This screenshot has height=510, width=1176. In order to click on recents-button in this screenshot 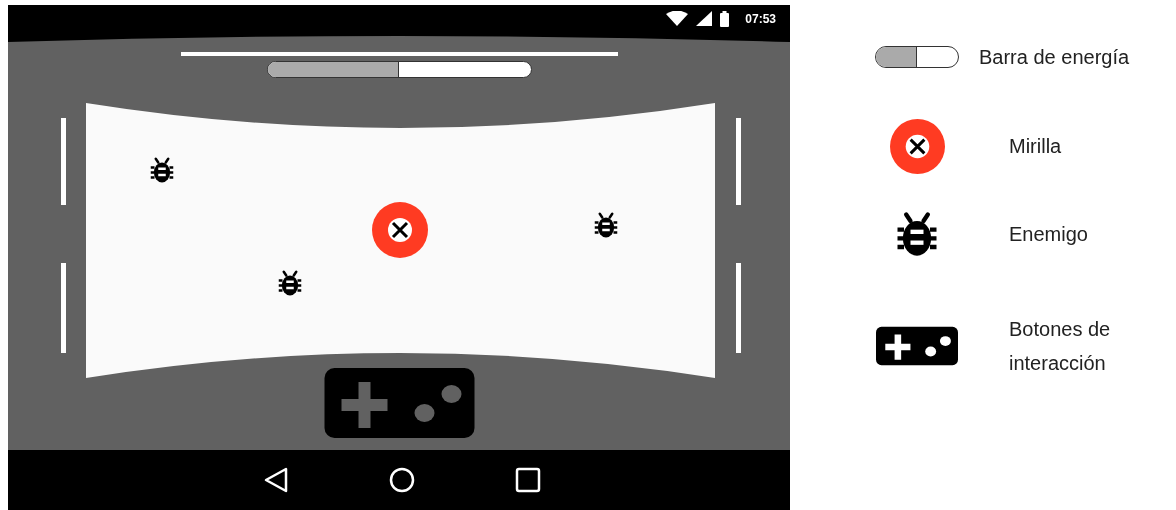, I will do `click(528, 480)`.